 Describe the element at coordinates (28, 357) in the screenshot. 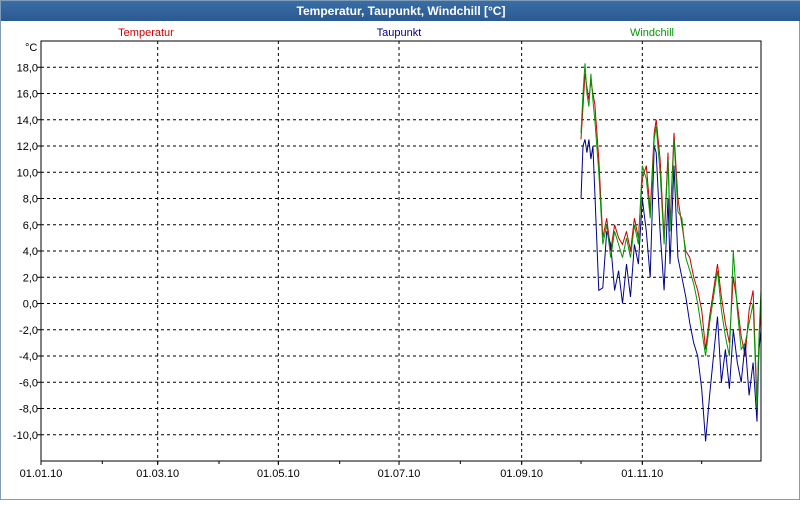

I see `y-tick-label: -4,0` at that location.